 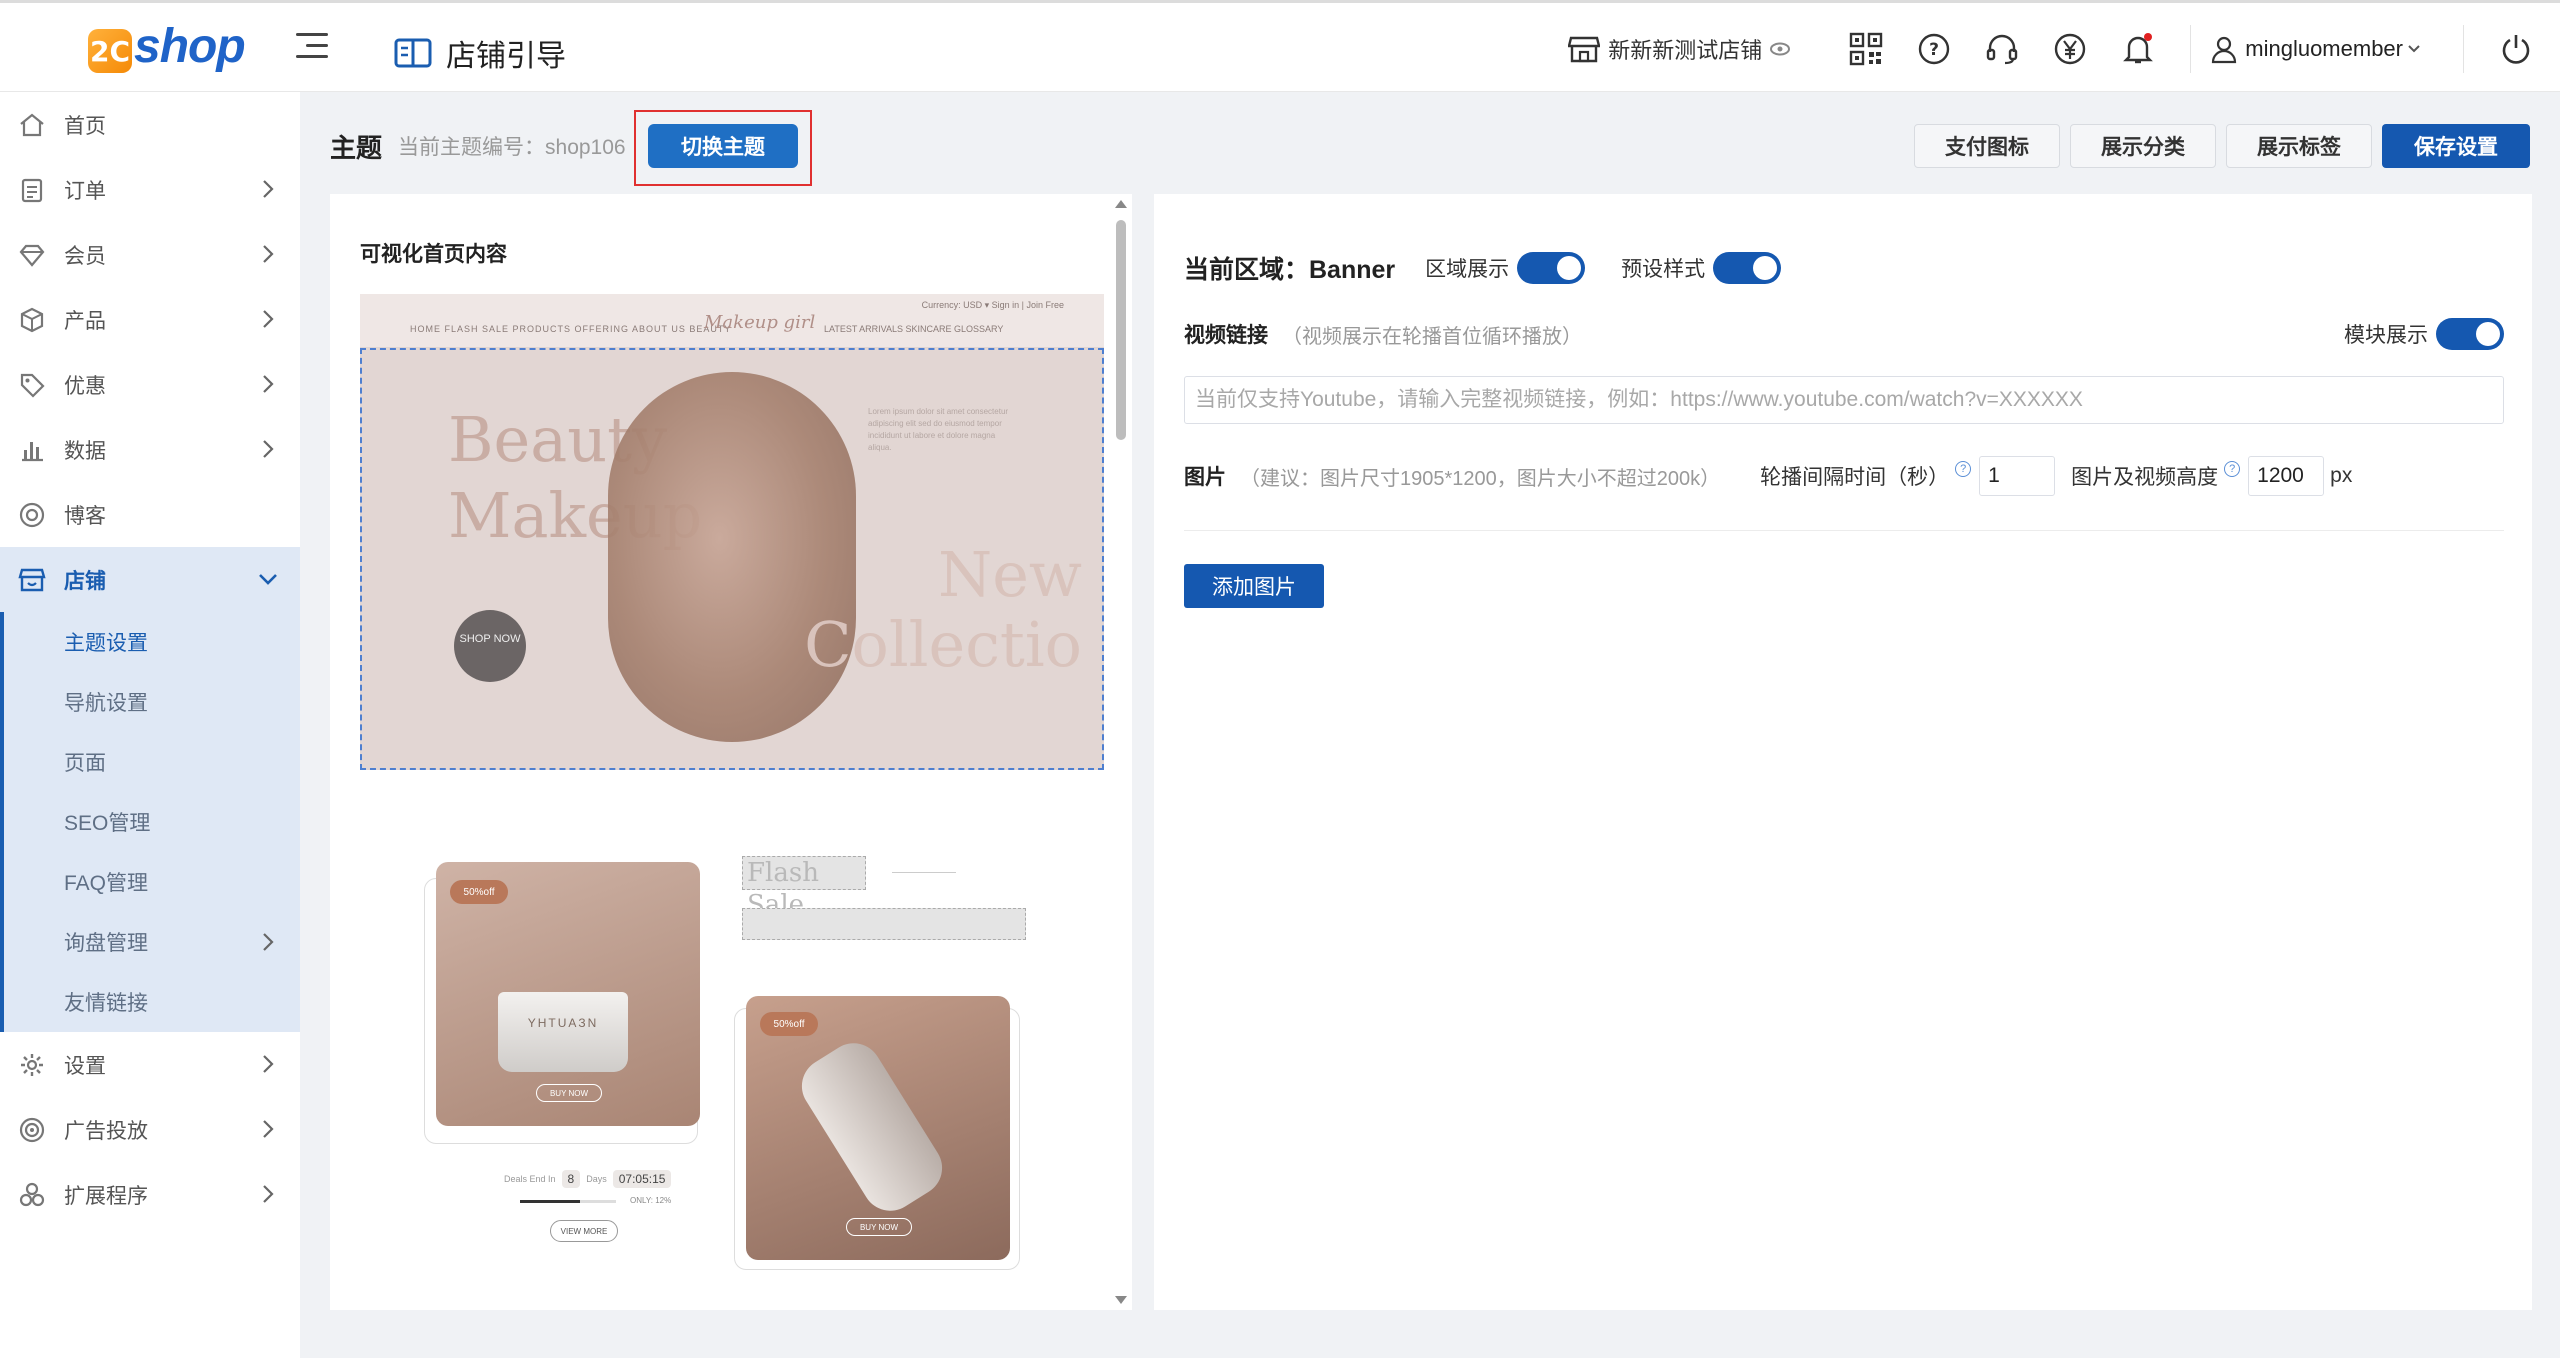 What do you see at coordinates (563, 1023) in the screenshot?
I see `jar-label: YHTUAЗN` at bounding box center [563, 1023].